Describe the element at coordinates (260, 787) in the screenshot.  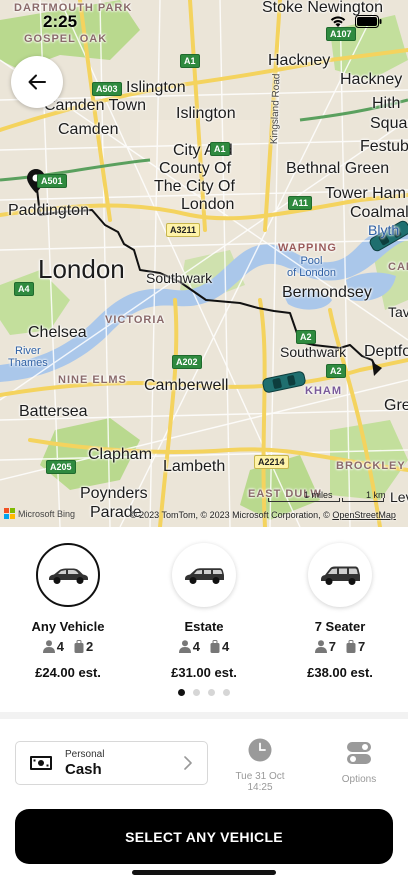
I see `schedule-time: 14:25` at that location.